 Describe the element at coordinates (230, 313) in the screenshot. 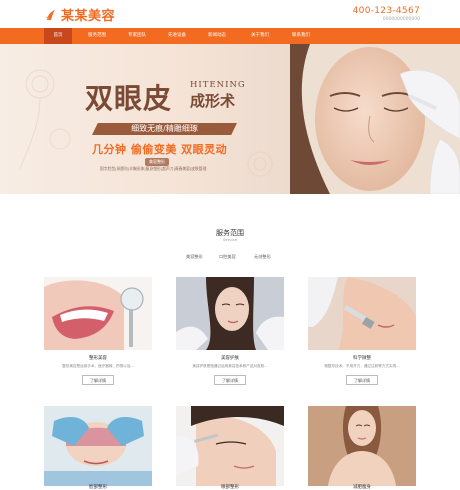

I see `card-image-skincare` at that location.